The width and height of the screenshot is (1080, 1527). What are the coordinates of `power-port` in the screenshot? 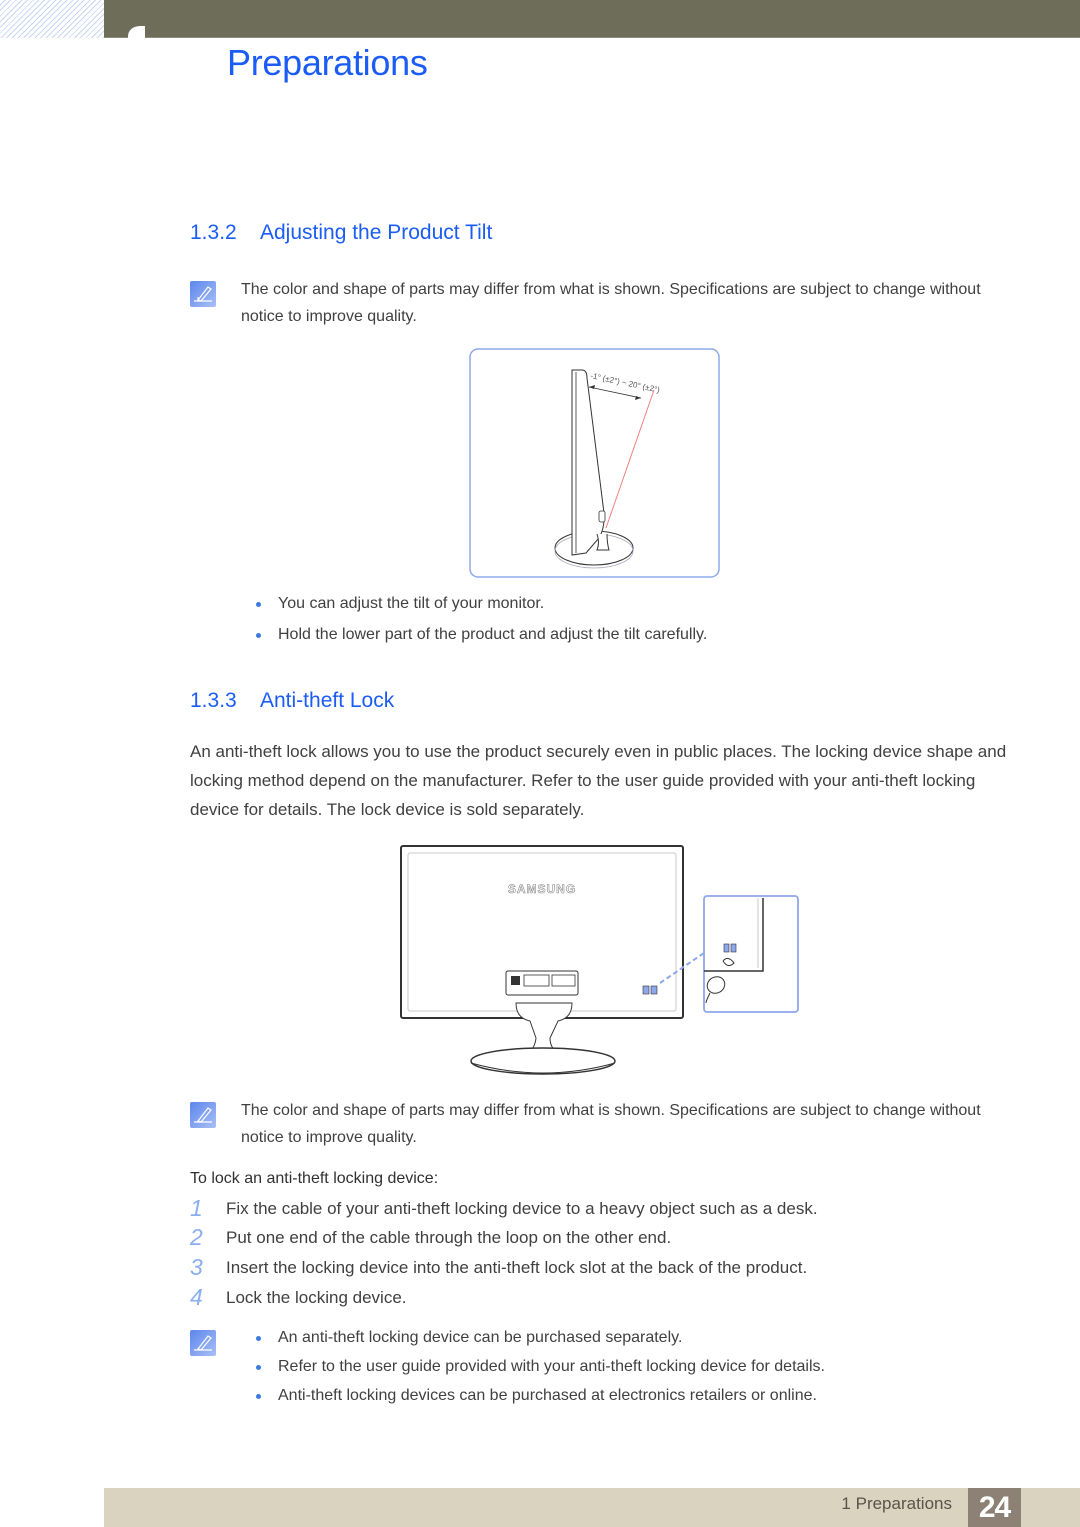 It's located at (515, 980).